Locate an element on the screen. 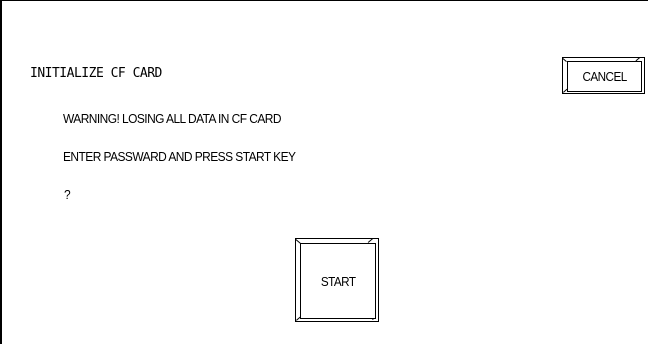 This screenshot has height=344, width=648. start-button-label: START is located at coordinates (338, 281).